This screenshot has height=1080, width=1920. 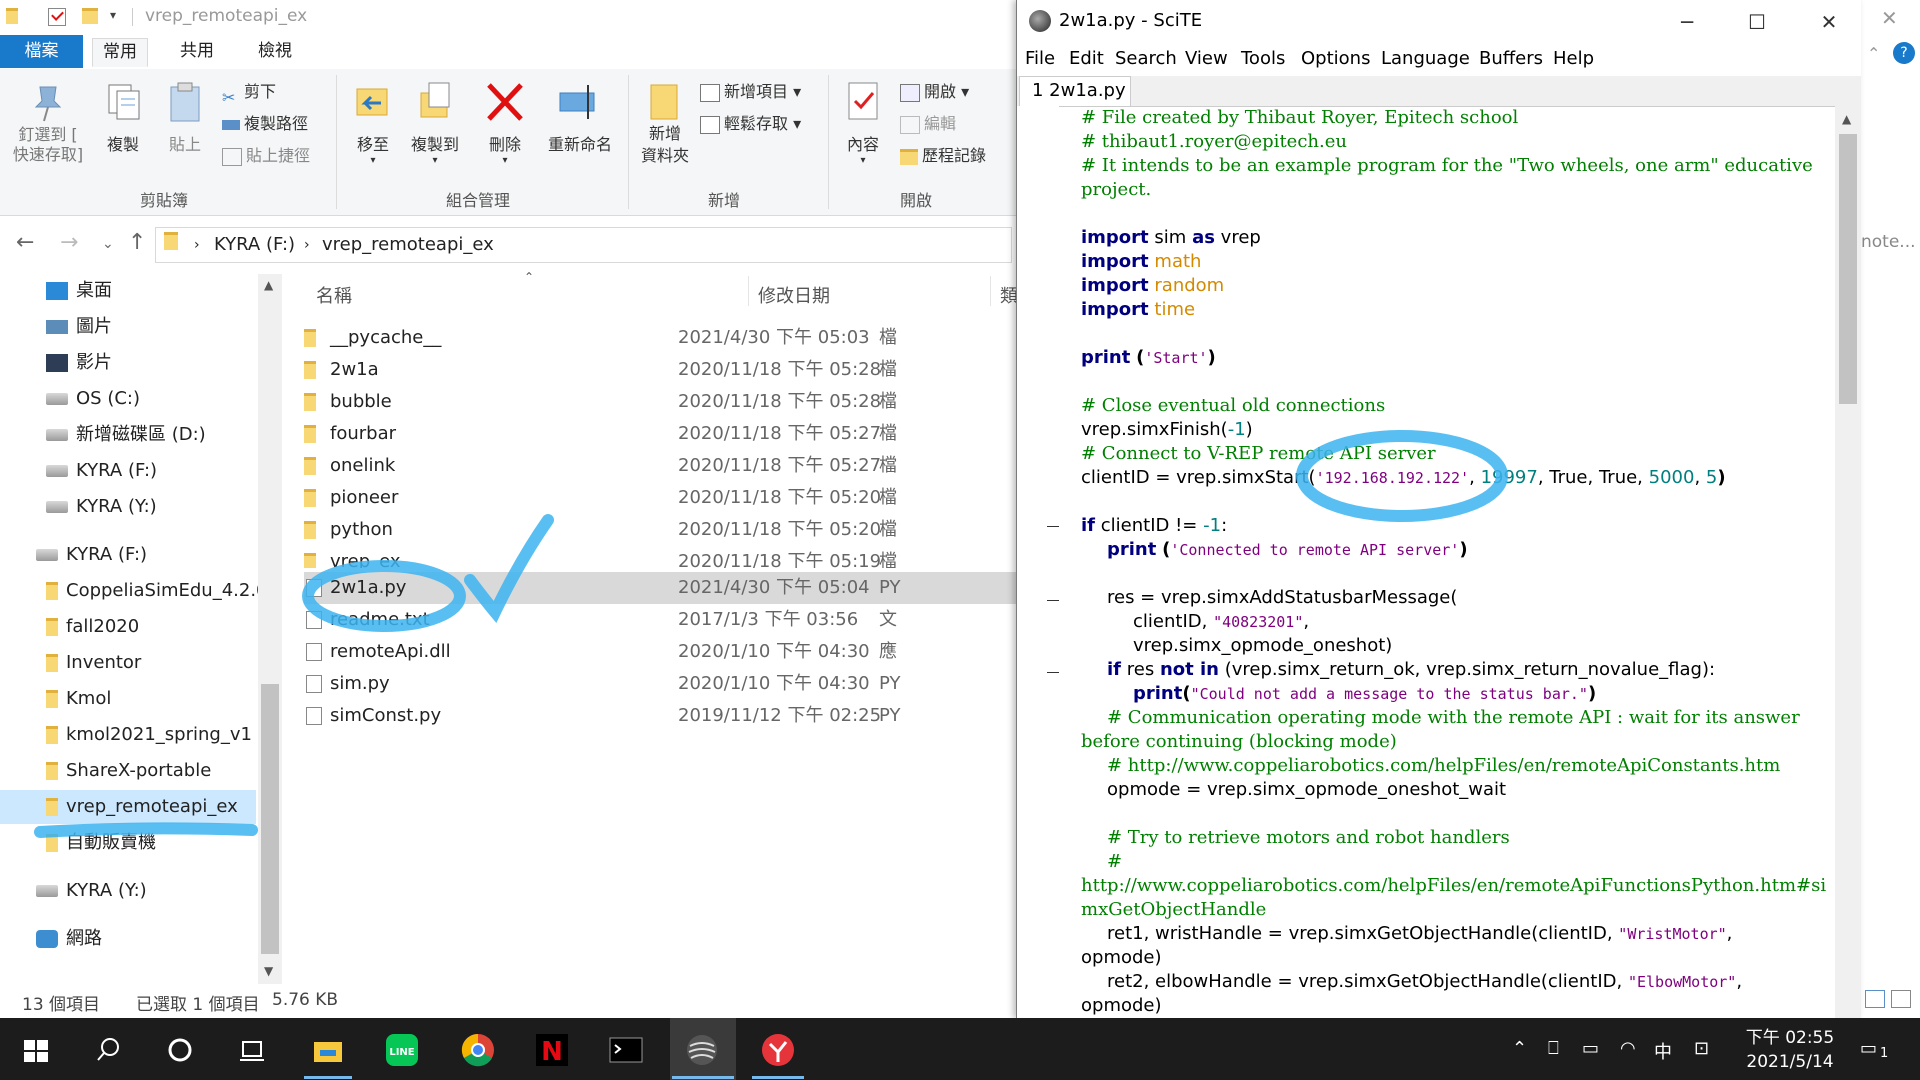 I want to click on nav-item-folder: fall2020, so click(x=92, y=627).